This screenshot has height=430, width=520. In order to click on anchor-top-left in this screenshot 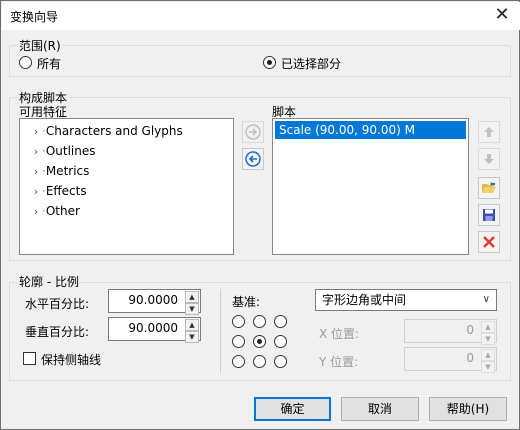, I will do `click(238, 321)`.